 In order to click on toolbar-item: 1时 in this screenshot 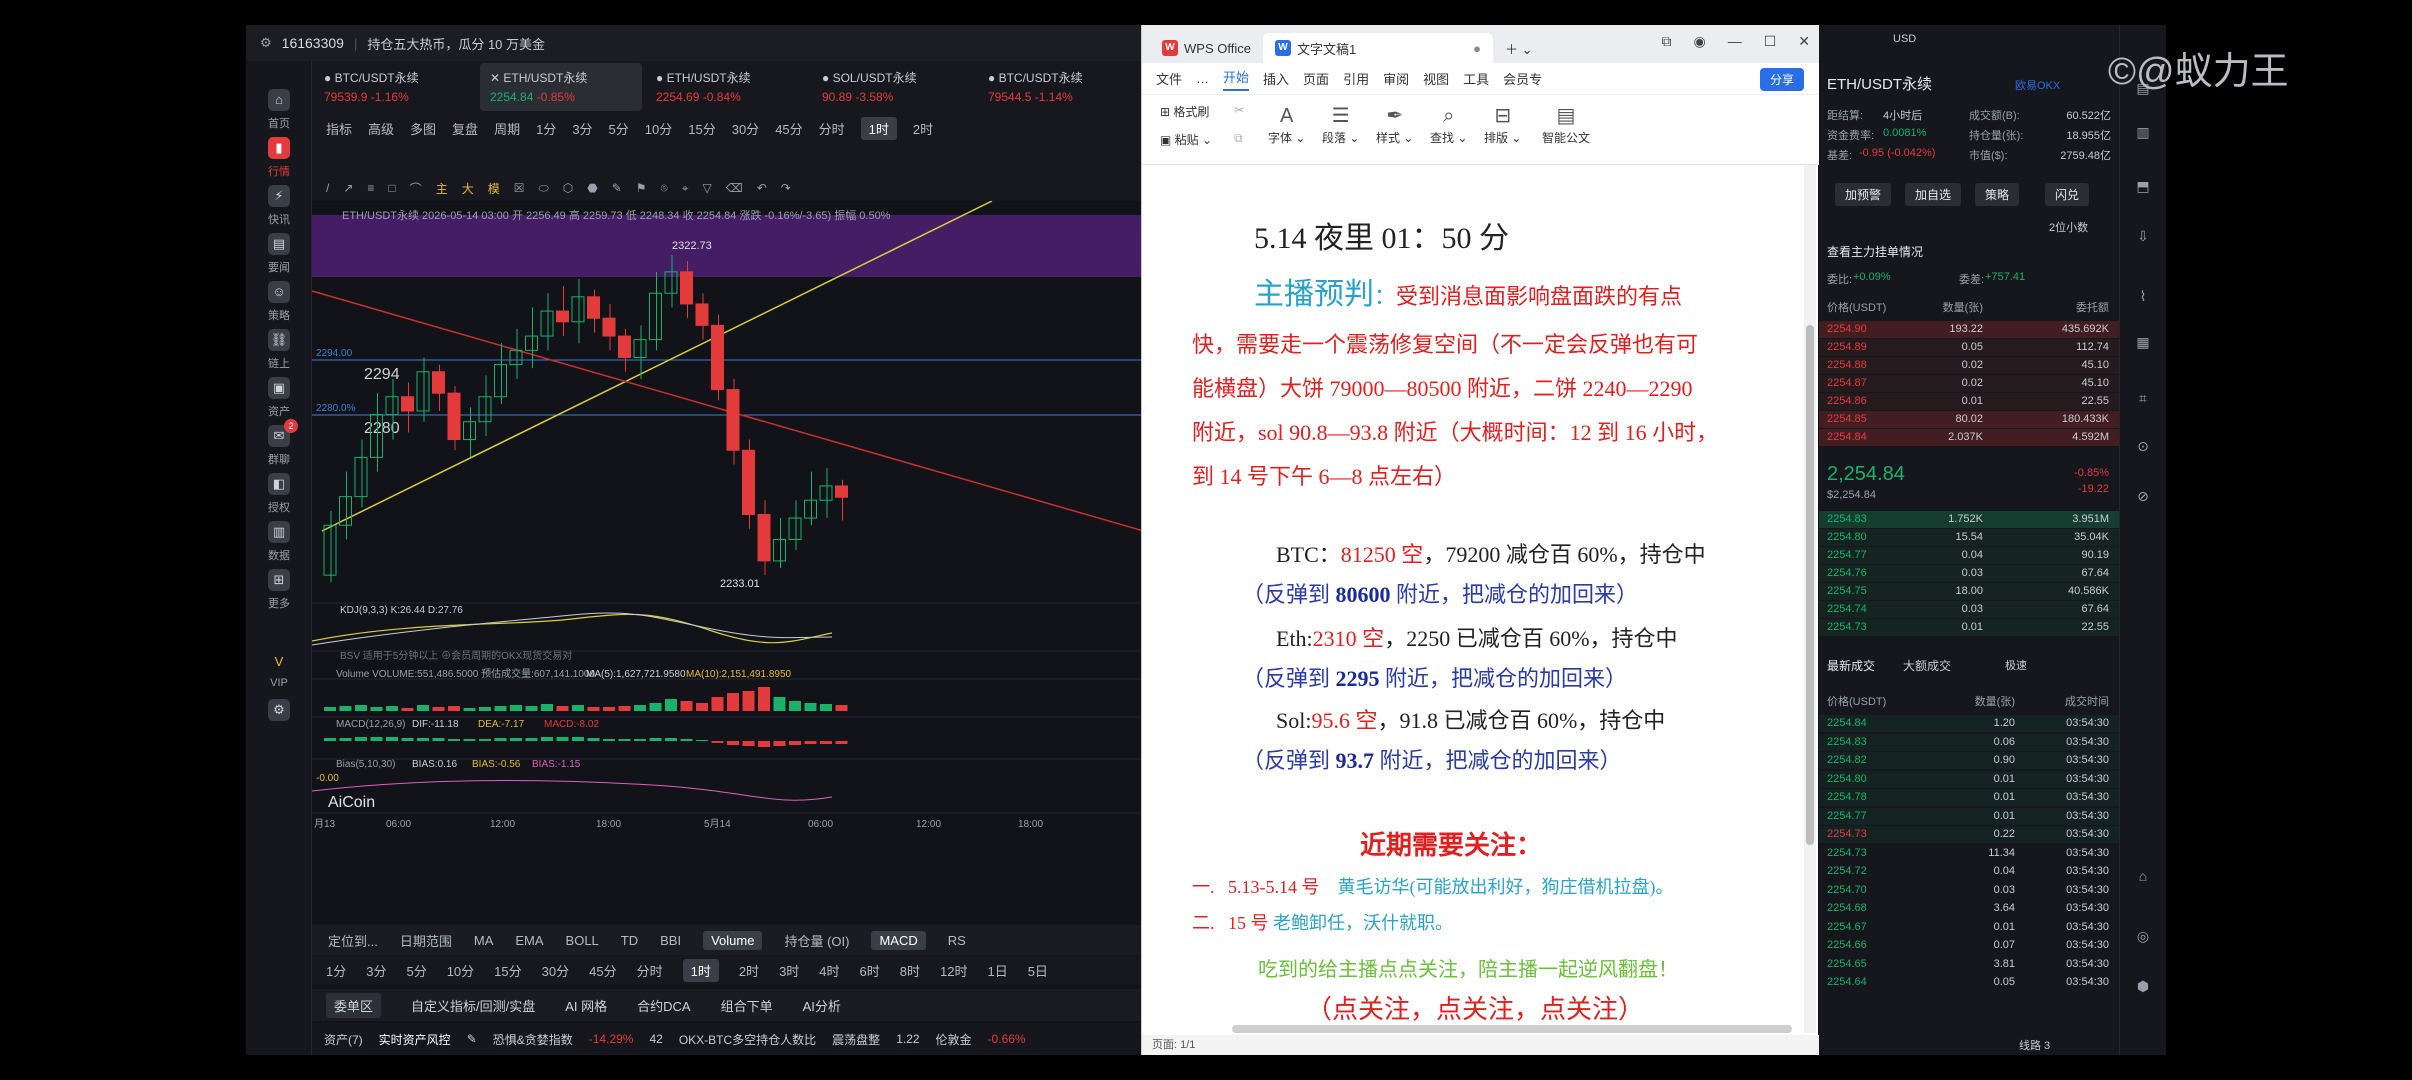, I will do `click(878, 128)`.